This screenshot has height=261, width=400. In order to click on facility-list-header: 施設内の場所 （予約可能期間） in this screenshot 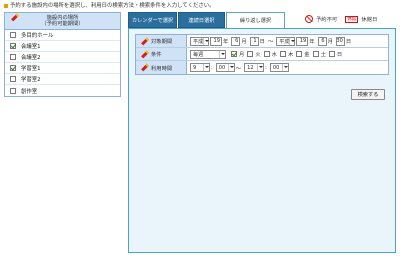, I will do `click(62, 21)`.